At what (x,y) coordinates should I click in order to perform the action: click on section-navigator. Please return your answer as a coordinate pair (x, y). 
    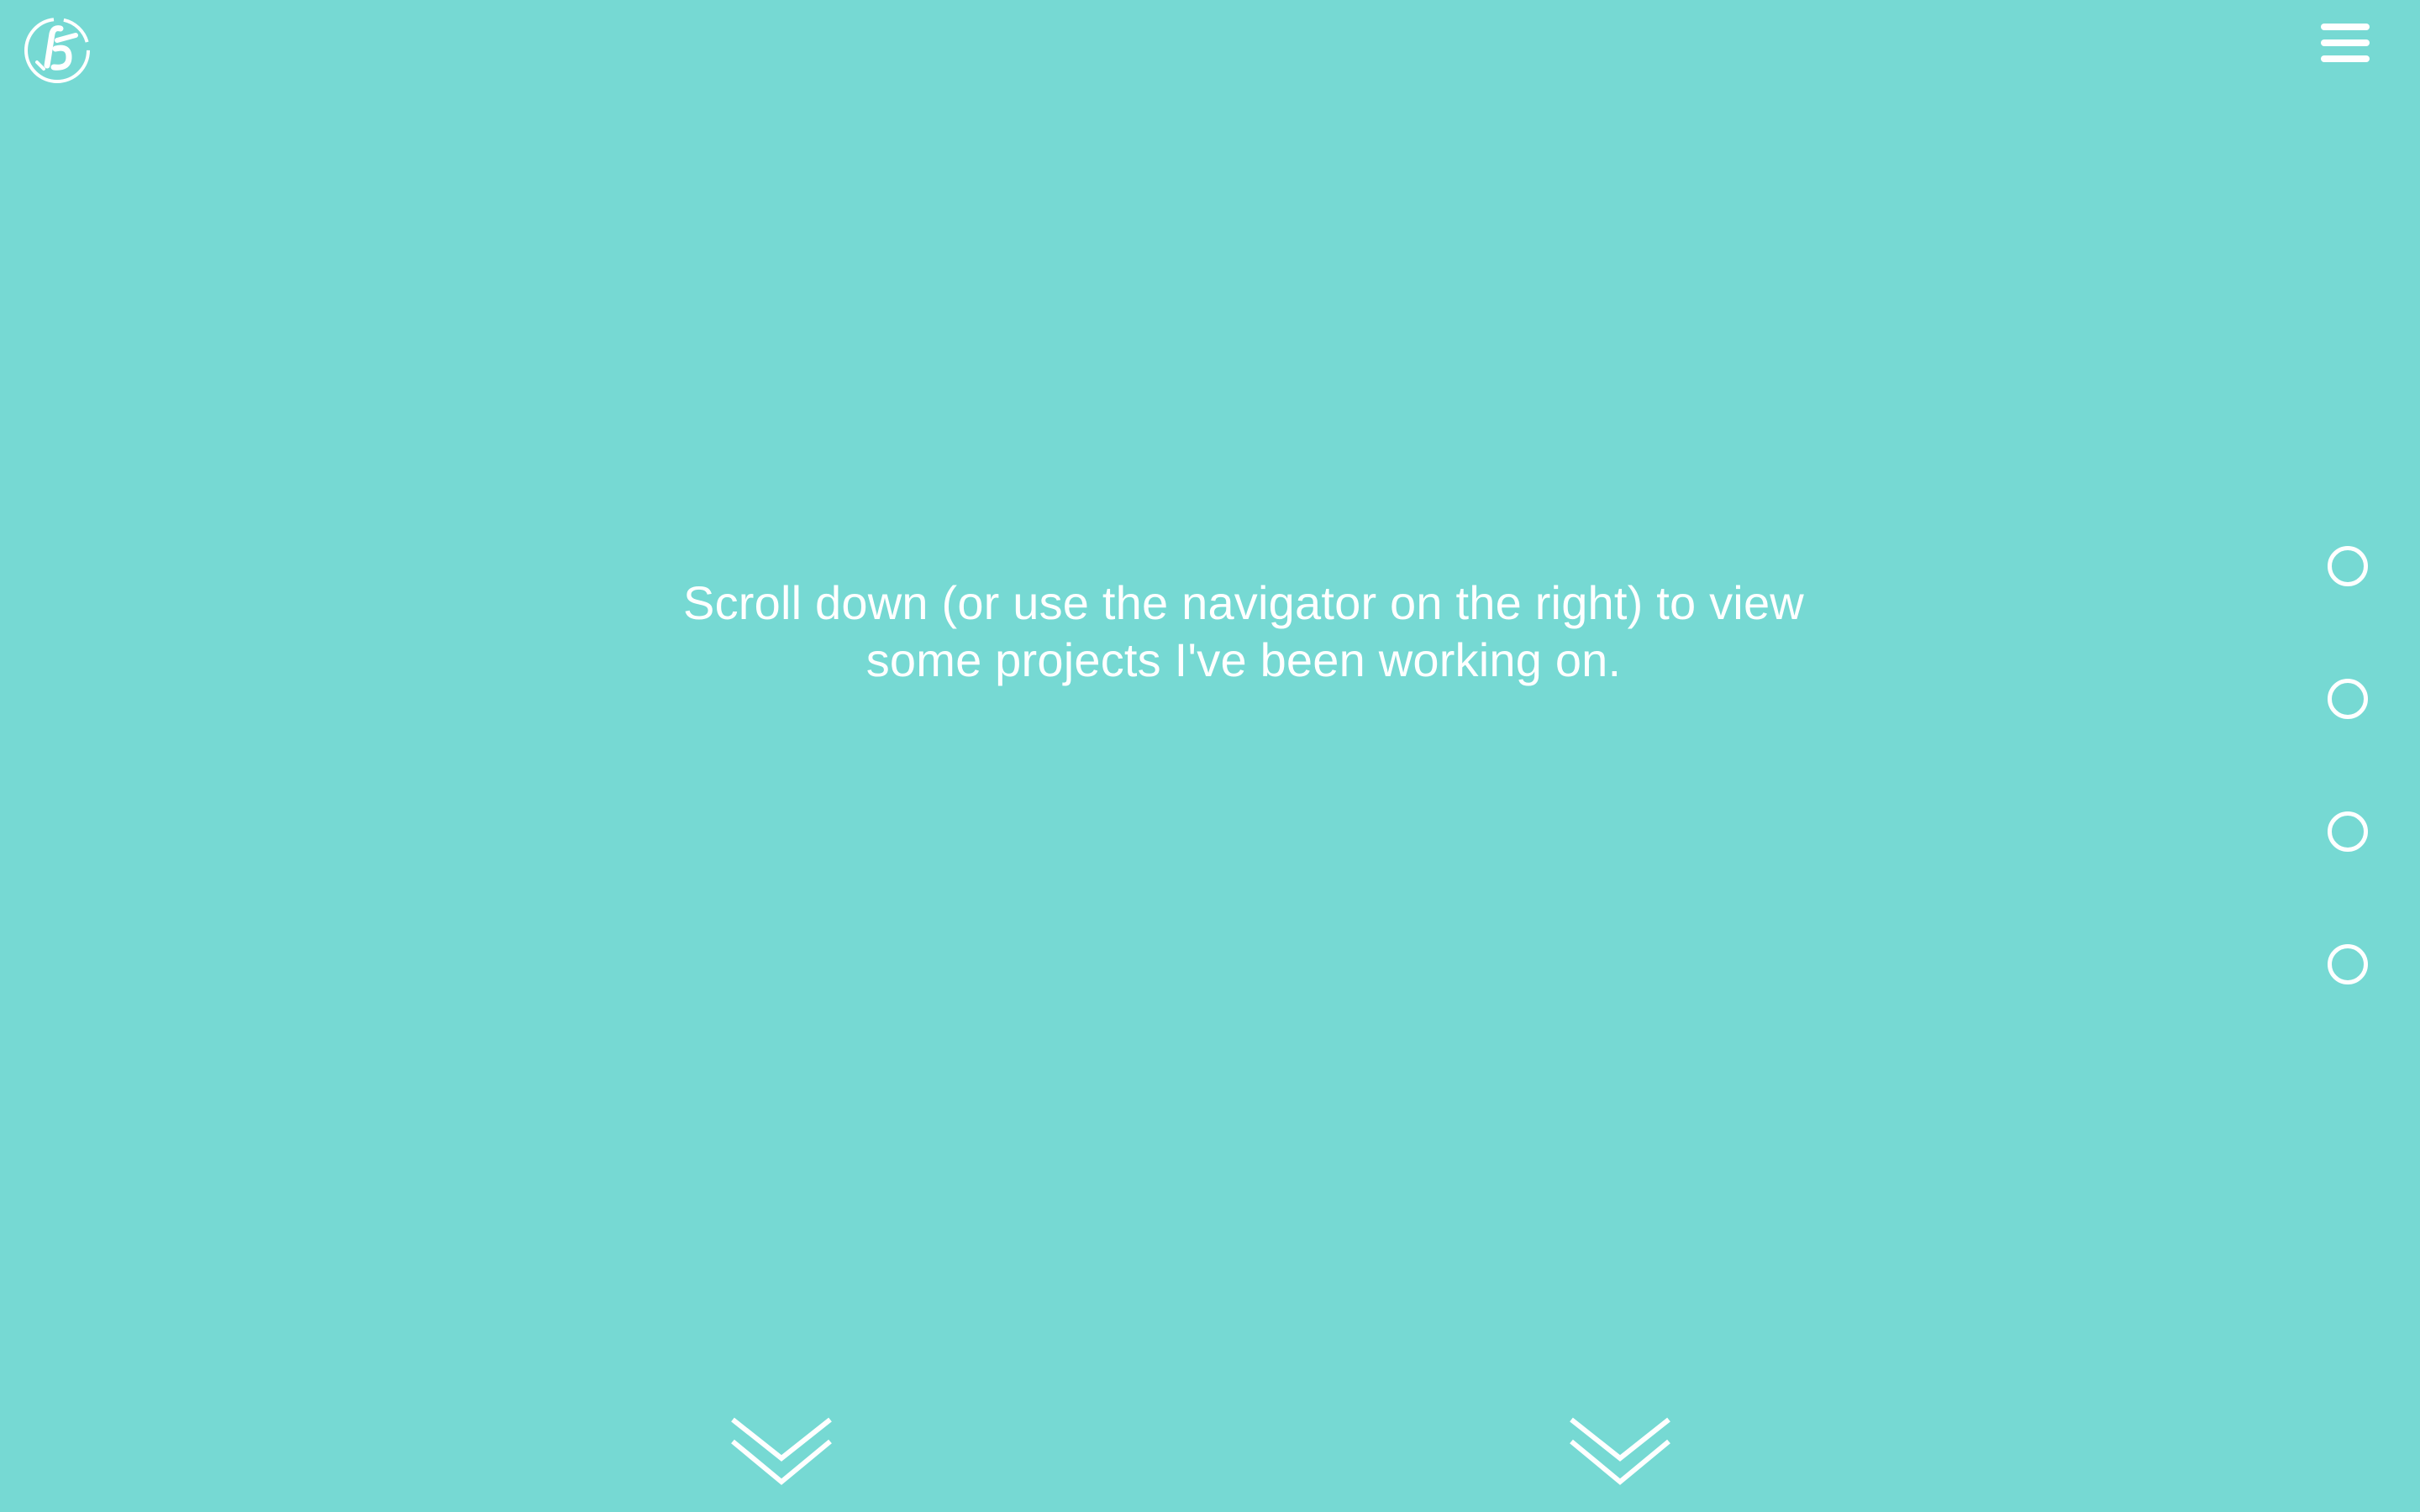
    Looking at the image, I should click on (2350, 768).